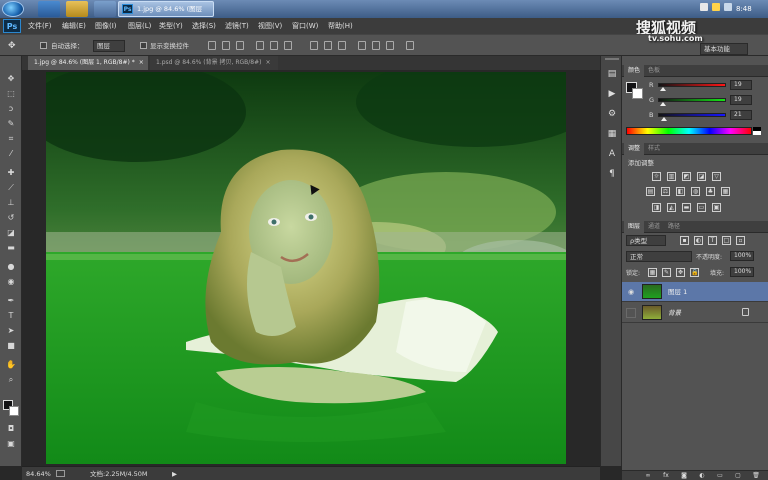 The image size is (768, 480). Describe the element at coordinates (716, 176) in the screenshot. I see `vibrance-icon: ▽` at that location.